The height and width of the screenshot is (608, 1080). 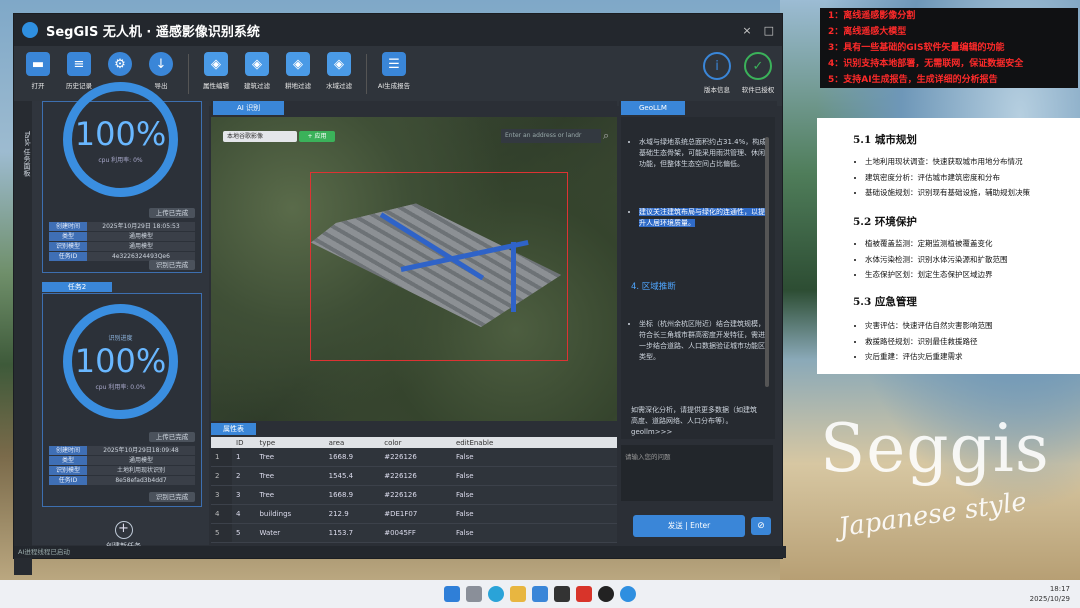 What do you see at coordinates (972, 341) in the screenshot?
I see `doc-bullet: 救援路径规划：识别最佳救援路径` at bounding box center [972, 341].